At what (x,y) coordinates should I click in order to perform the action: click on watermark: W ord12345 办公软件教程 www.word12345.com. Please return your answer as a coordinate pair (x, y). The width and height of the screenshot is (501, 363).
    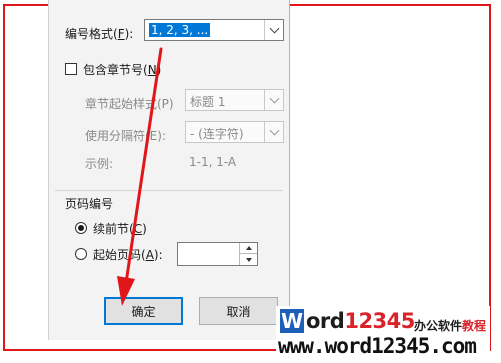
    Looking at the image, I should click on (383, 332).